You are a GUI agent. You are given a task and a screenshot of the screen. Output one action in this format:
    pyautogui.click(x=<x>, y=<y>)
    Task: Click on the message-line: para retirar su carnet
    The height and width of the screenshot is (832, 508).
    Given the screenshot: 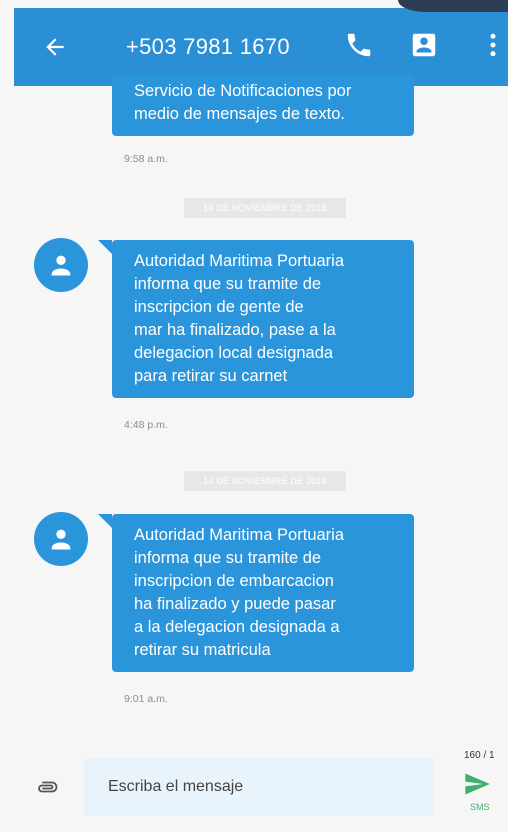 What is the action you would take?
    pyautogui.click(x=211, y=376)
    